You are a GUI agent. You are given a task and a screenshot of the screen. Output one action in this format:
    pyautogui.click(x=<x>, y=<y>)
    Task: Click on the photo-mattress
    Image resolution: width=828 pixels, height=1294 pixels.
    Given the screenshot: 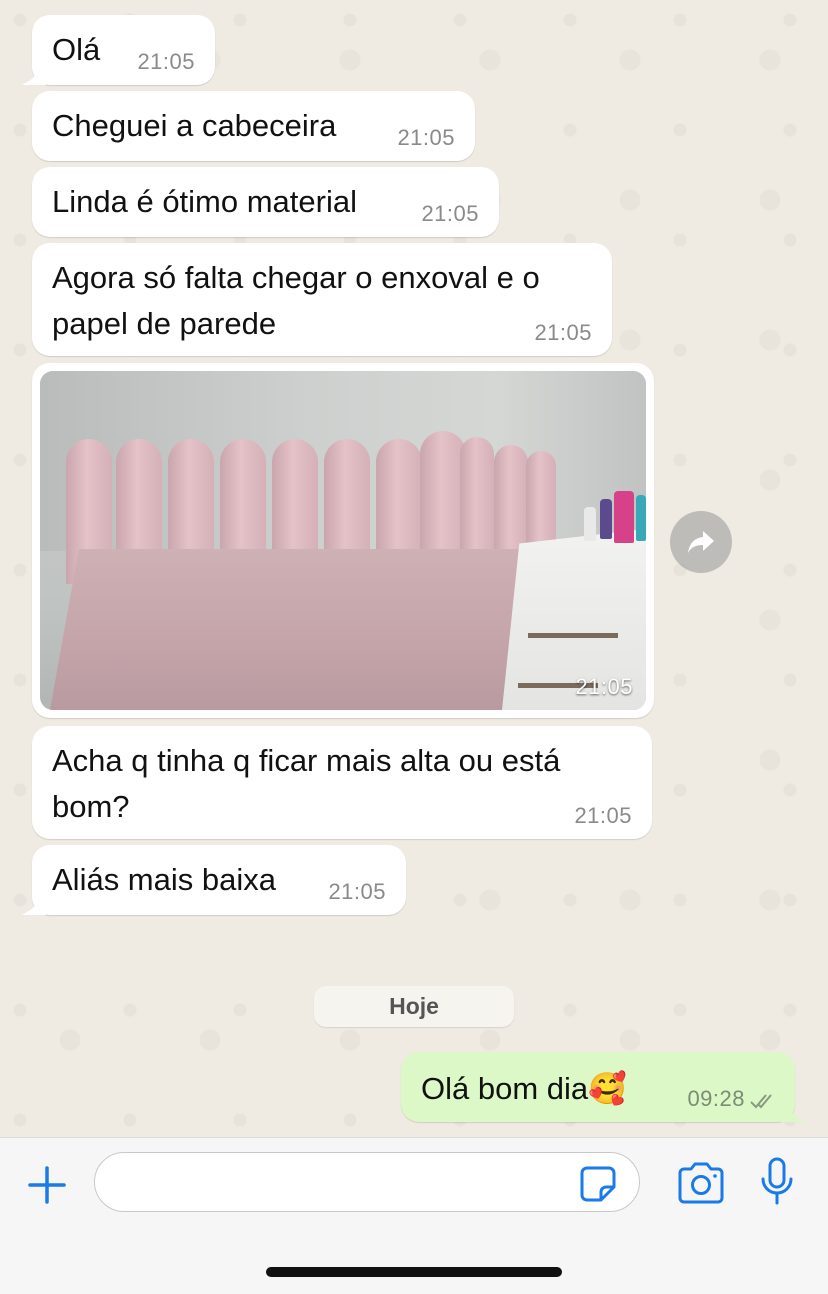 What is the action you would take?
    pyautogui.click(x=290, y=629)
    